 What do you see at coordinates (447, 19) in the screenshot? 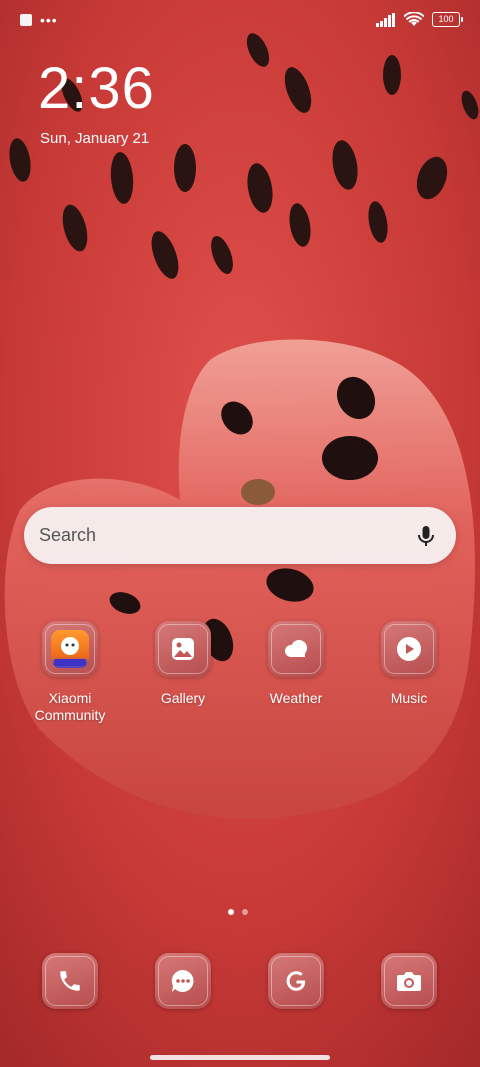
I see `battery-icon: 100` at bounding box center [447, 19].